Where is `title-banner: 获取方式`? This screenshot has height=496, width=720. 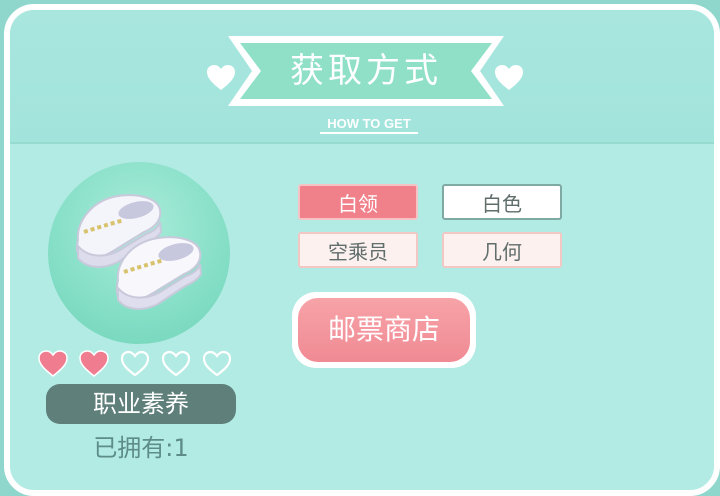 title-banner: 获取方式 is located at coordinates (366, 71).